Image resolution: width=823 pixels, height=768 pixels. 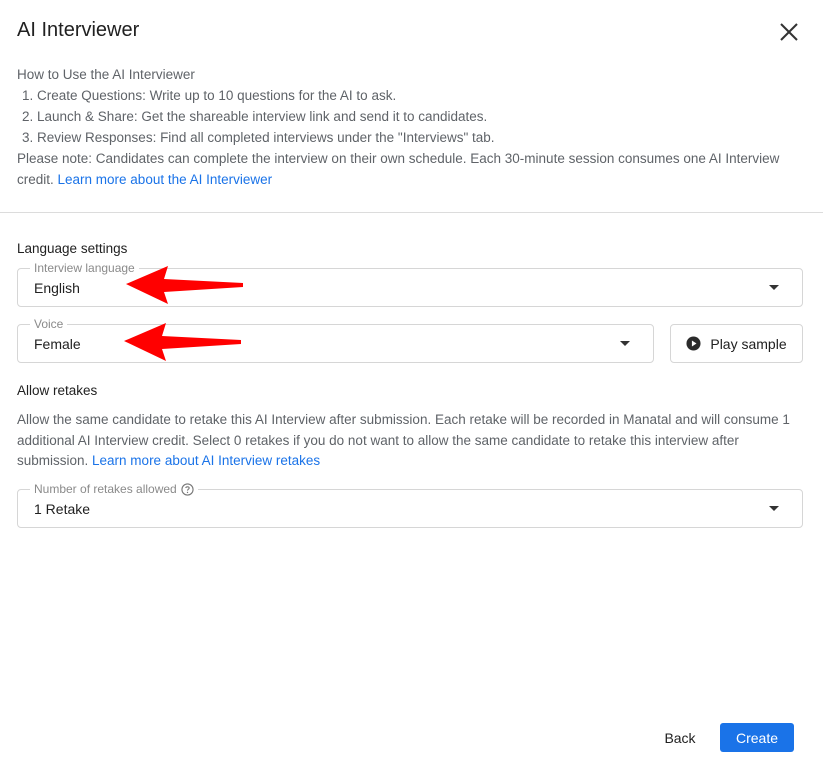 I want to click on retakes-number-select: Number of retakes allowed 1 Retake, so click(x=410, y=505).